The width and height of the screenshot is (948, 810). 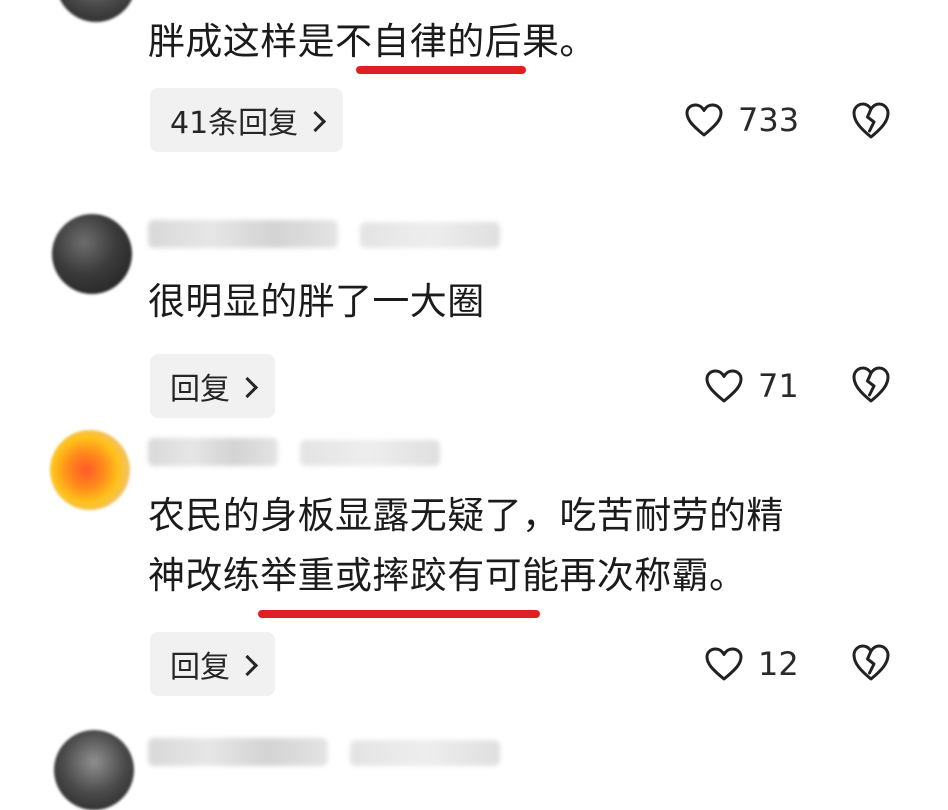 I want to click on like-group: 12, so click(x=751, y=664).